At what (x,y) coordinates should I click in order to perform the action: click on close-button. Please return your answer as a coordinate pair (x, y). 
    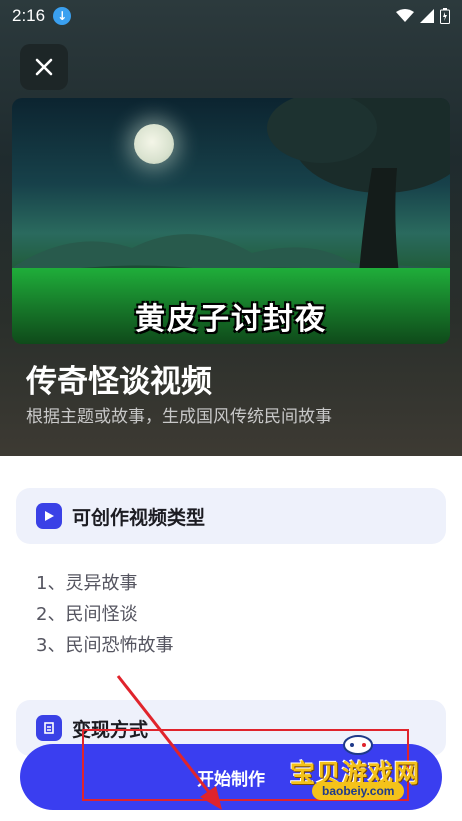
    Looking at the image, I should click on (44, 67).